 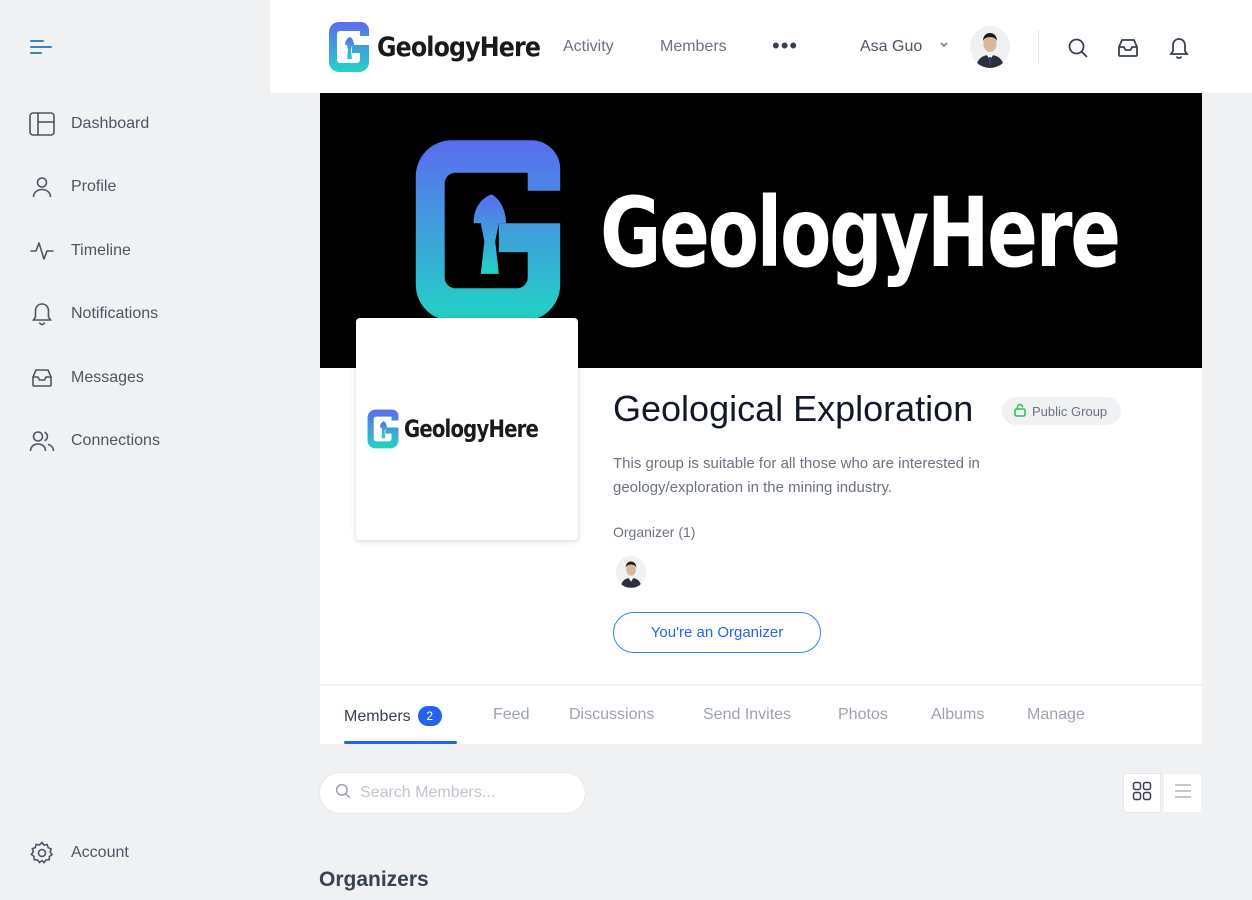 I want to click on group-avatar: GeologyHere, so click(x=467, y=429).